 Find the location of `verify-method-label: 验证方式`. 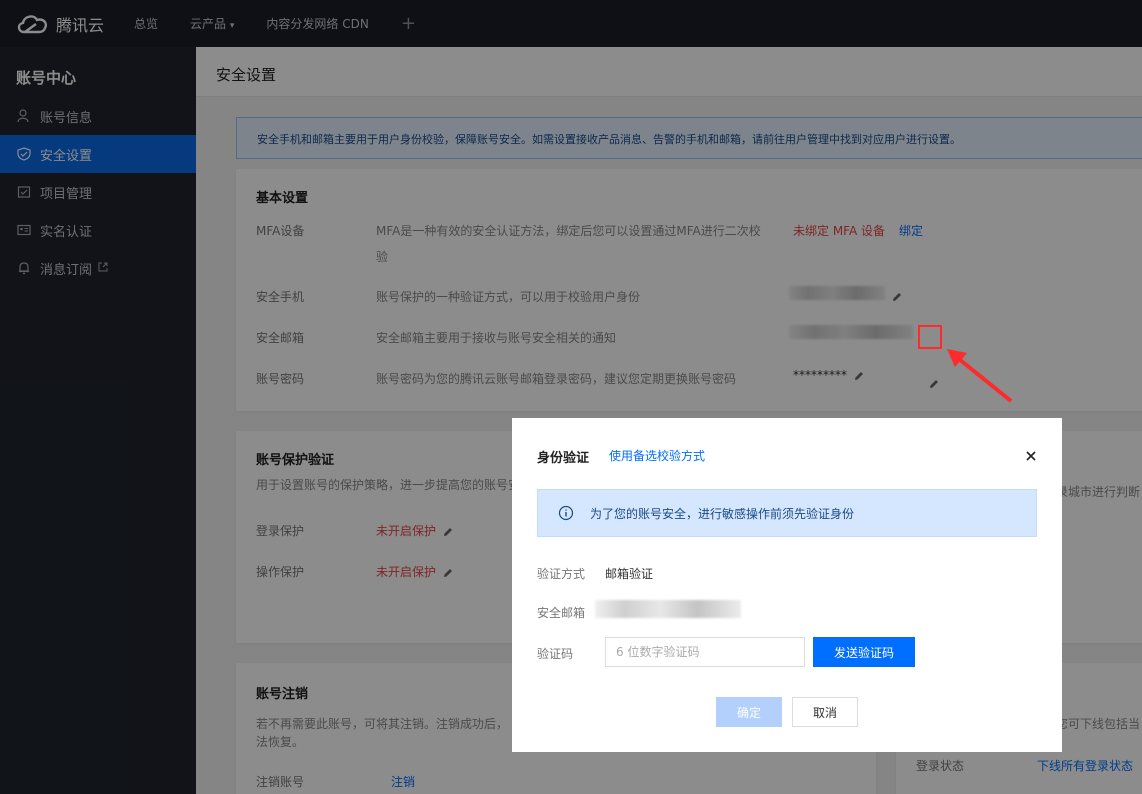

verify-method-label: 验证方式 is located at coordinates (561, 574).